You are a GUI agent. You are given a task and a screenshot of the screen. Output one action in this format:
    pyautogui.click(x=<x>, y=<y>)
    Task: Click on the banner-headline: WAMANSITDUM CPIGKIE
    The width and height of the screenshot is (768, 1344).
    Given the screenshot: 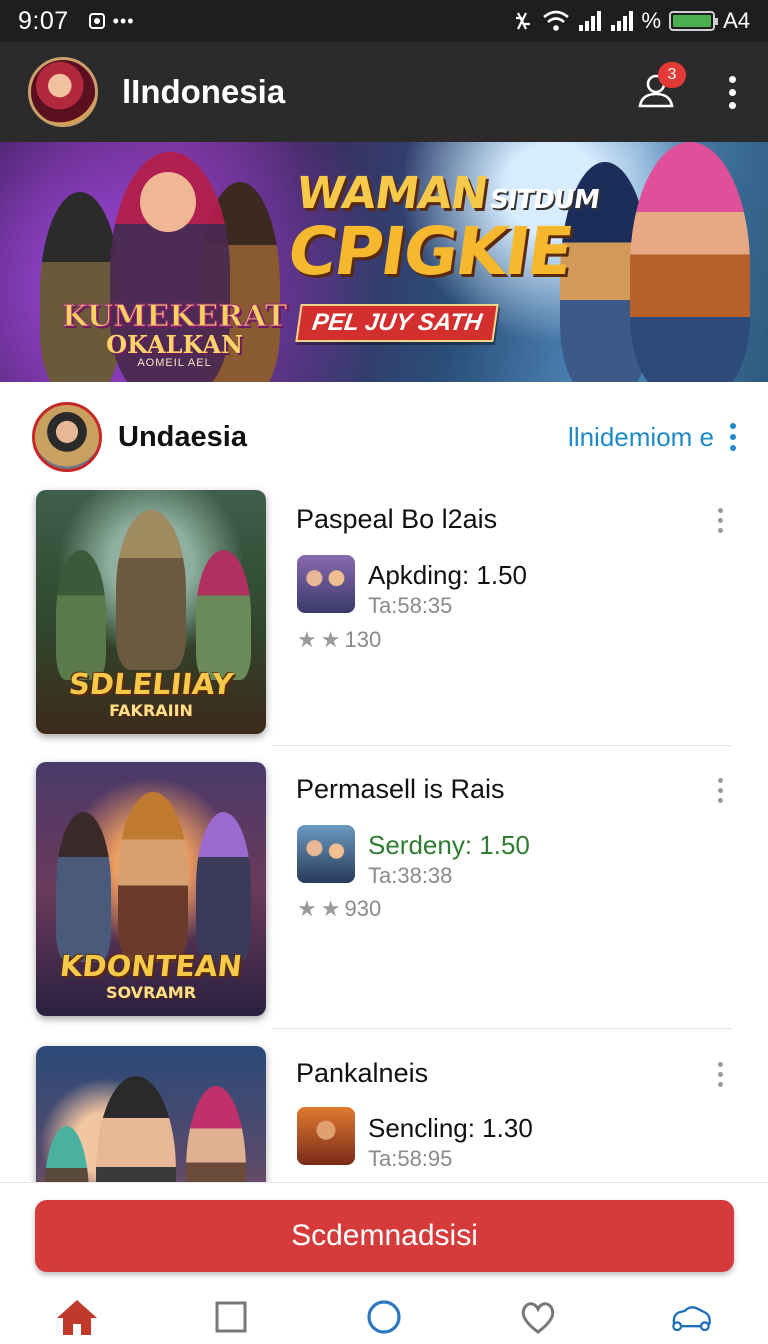 What is the action you would take?
    pyautogui.click(x=443, y=229)
    